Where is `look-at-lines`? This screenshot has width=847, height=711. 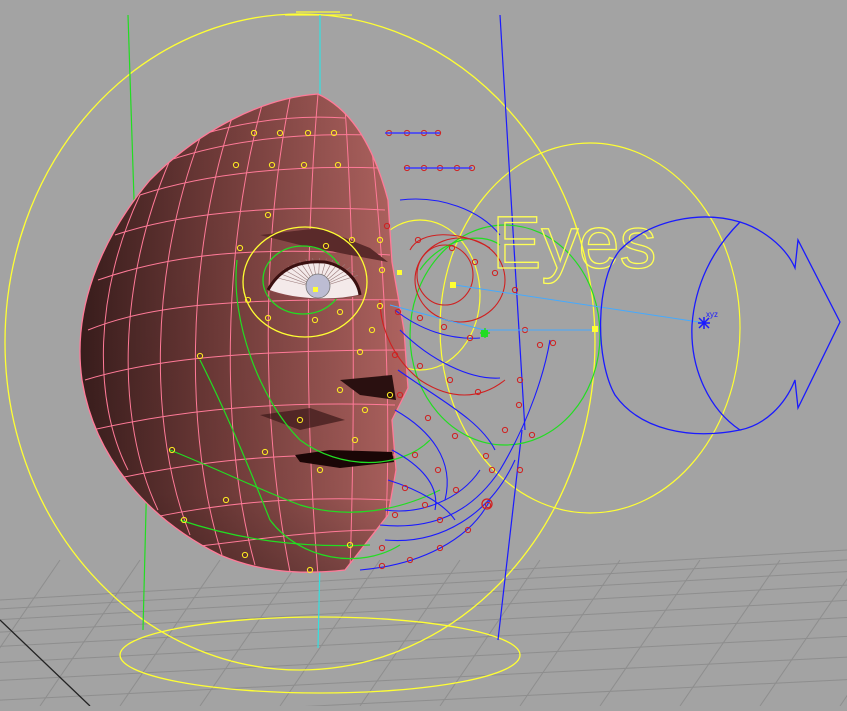 look-at-lines is located at coordinates (547, 307).